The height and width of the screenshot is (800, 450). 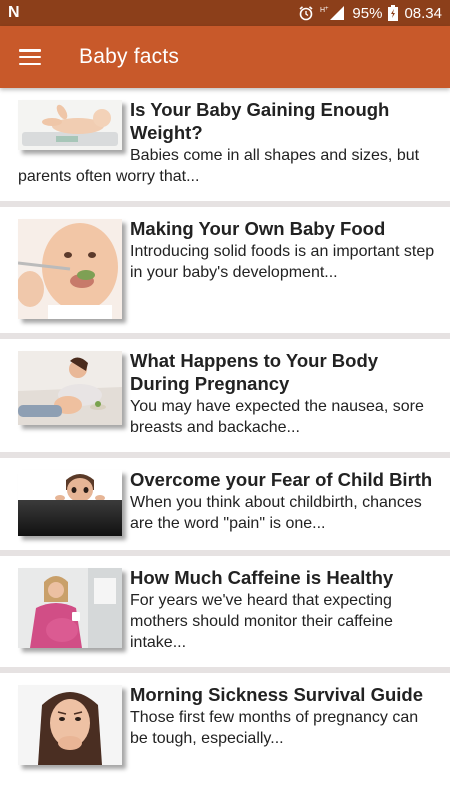 I want to click on notification-app-icon: N, so click(x=14, y=12).